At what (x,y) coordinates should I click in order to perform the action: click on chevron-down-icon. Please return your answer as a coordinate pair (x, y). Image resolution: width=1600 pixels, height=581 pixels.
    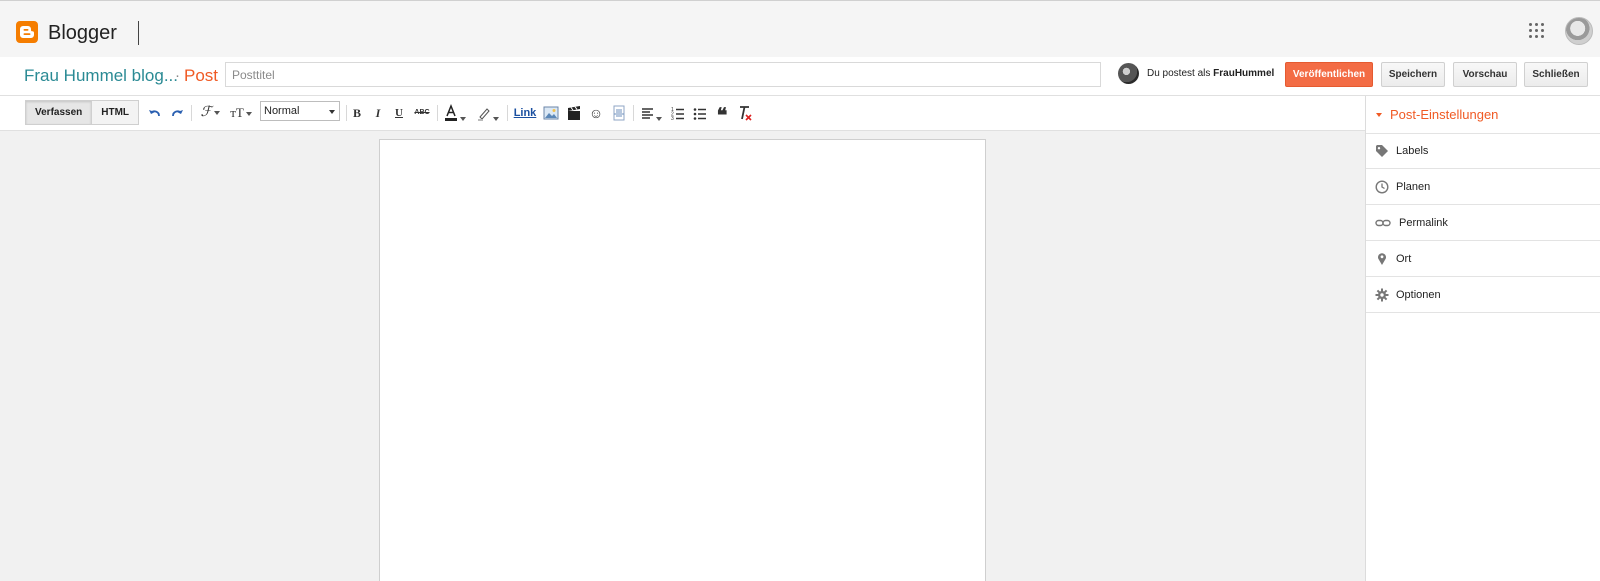
    Looking at the image, I should click on (332, 112).